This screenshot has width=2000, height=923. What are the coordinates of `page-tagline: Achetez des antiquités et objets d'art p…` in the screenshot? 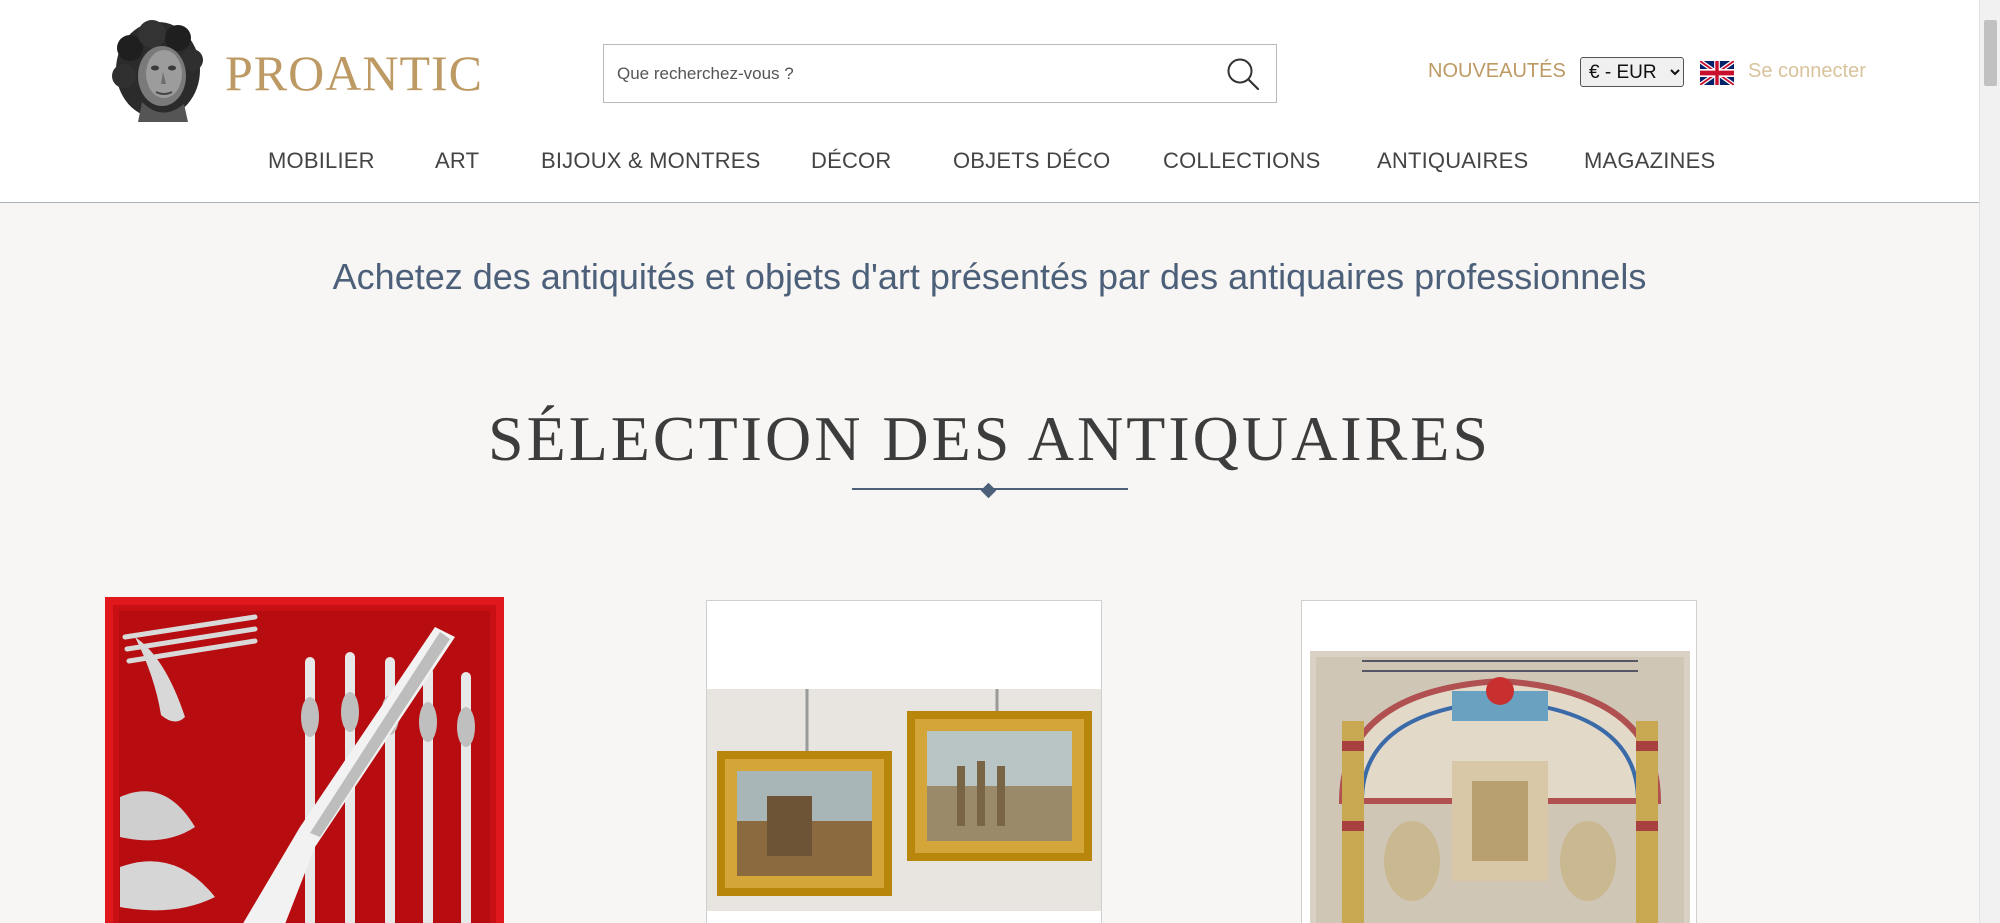 It's located at (989, 276).